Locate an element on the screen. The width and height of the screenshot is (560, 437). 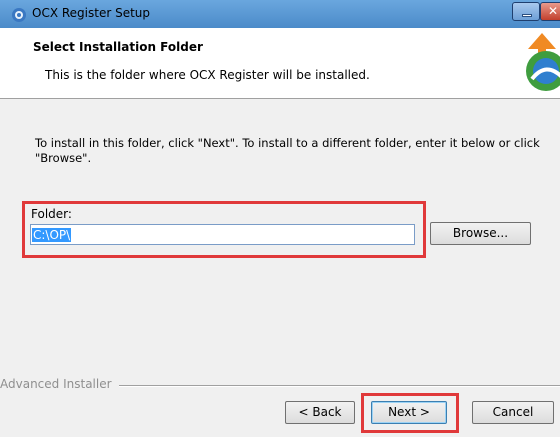
minimize-button is located at coordinates (526, 11).